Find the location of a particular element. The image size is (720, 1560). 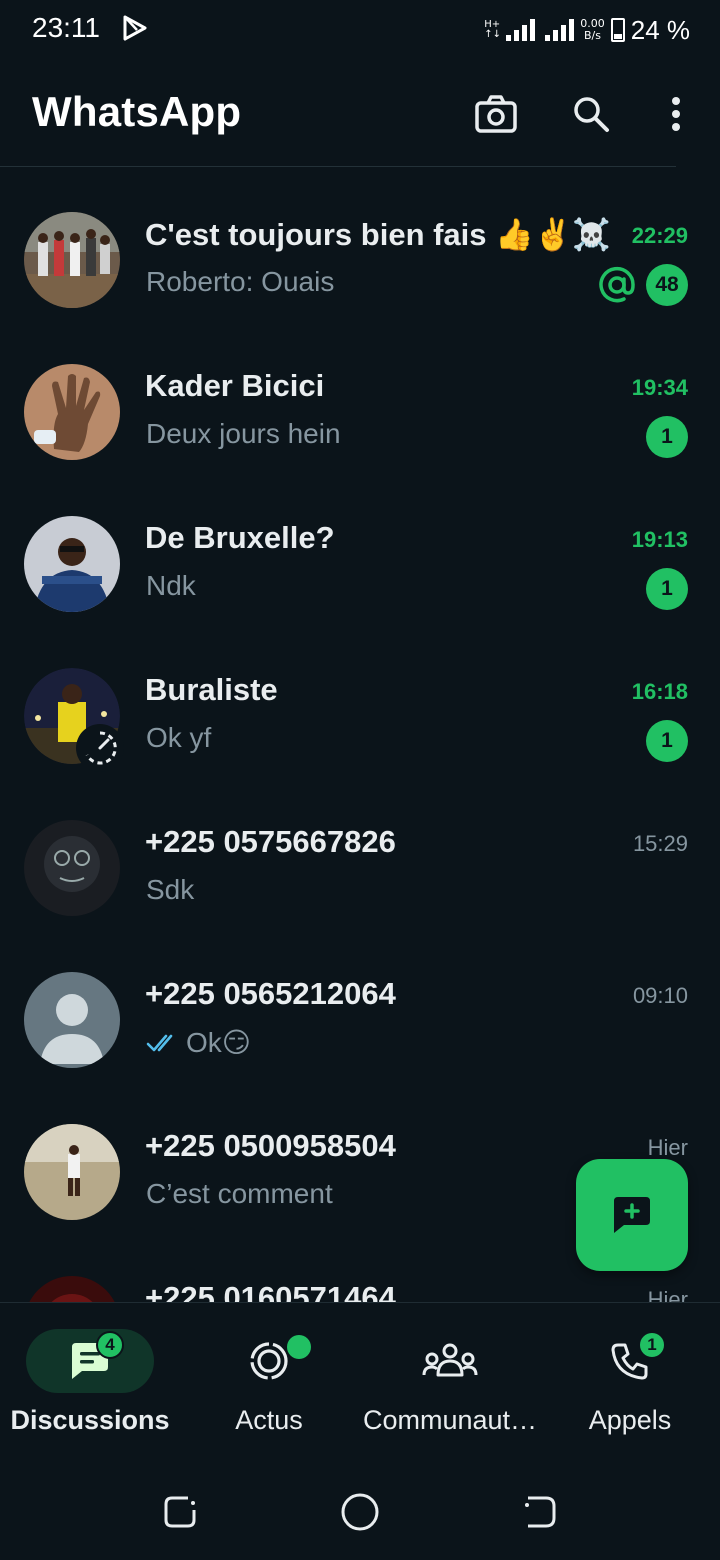

chat-preview: Ok😏 is located at coordinates (198, 1042).